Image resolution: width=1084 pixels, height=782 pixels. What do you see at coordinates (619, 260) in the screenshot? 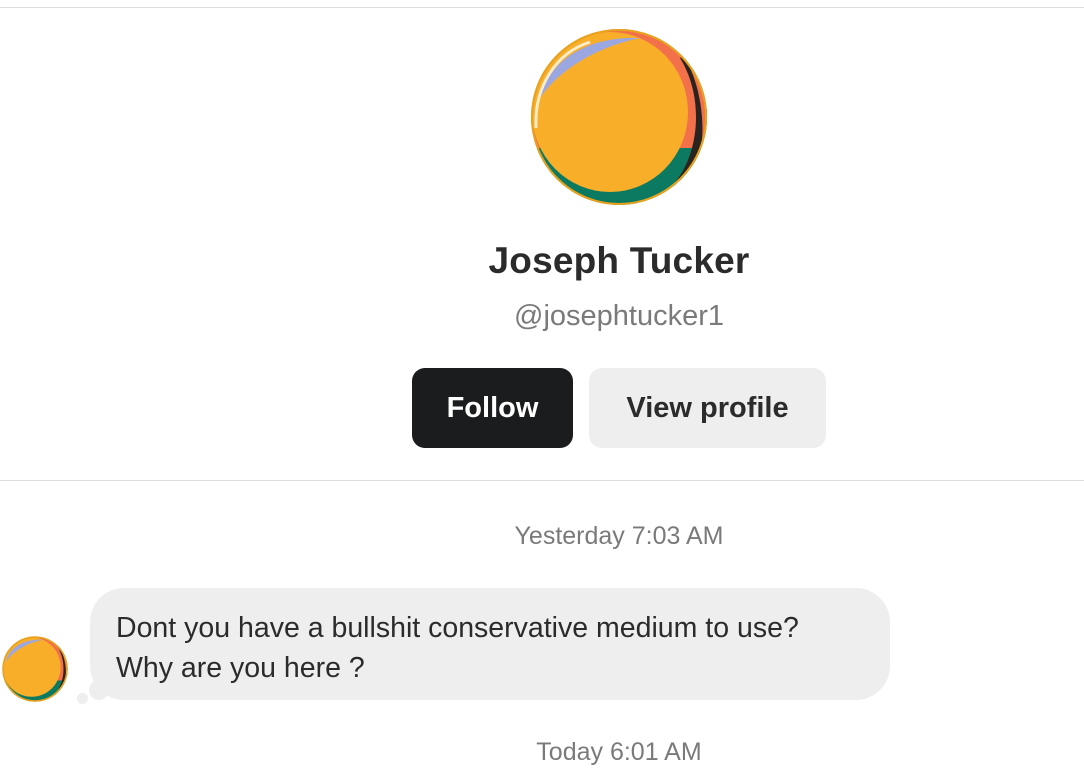
I see `profile-name: Joseph Tucker` at bounding box center [619, 260].